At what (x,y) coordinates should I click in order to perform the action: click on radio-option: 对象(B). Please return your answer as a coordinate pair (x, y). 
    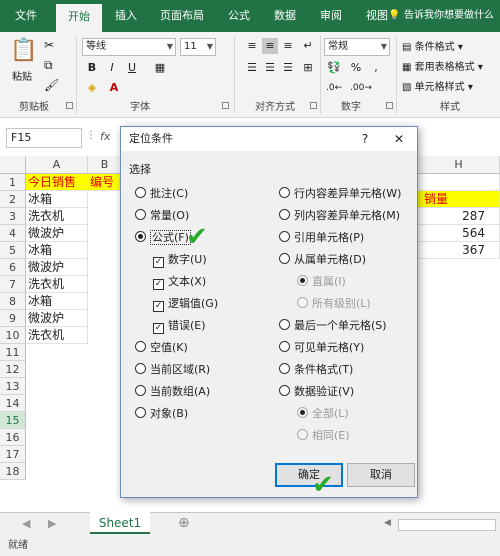
    Looking at the image, I should click on (161, 414).